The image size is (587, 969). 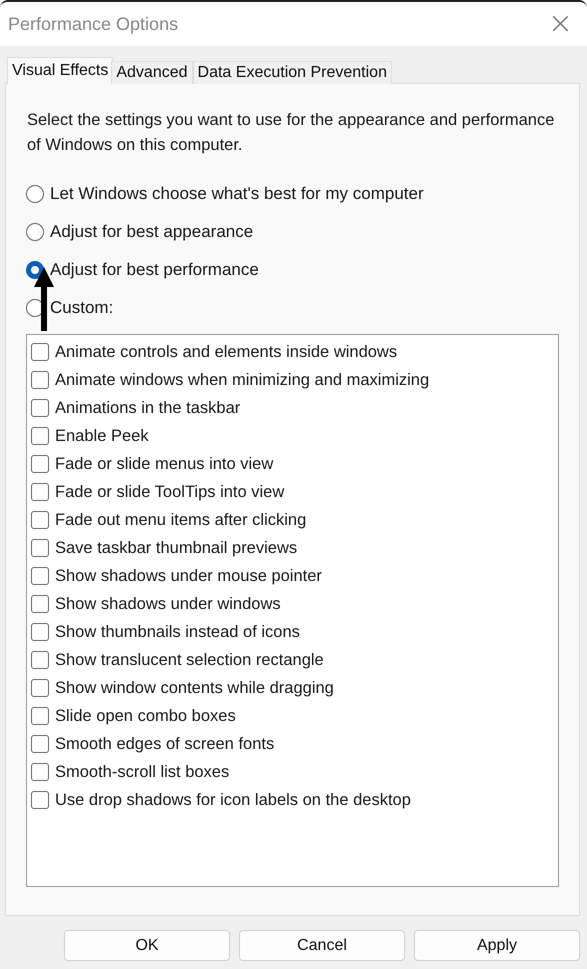 What do you see at coordinates (152, 232) in the screenshot?
I see `radio-label: Adjust for best appearance` at bounding box center [152, 232].